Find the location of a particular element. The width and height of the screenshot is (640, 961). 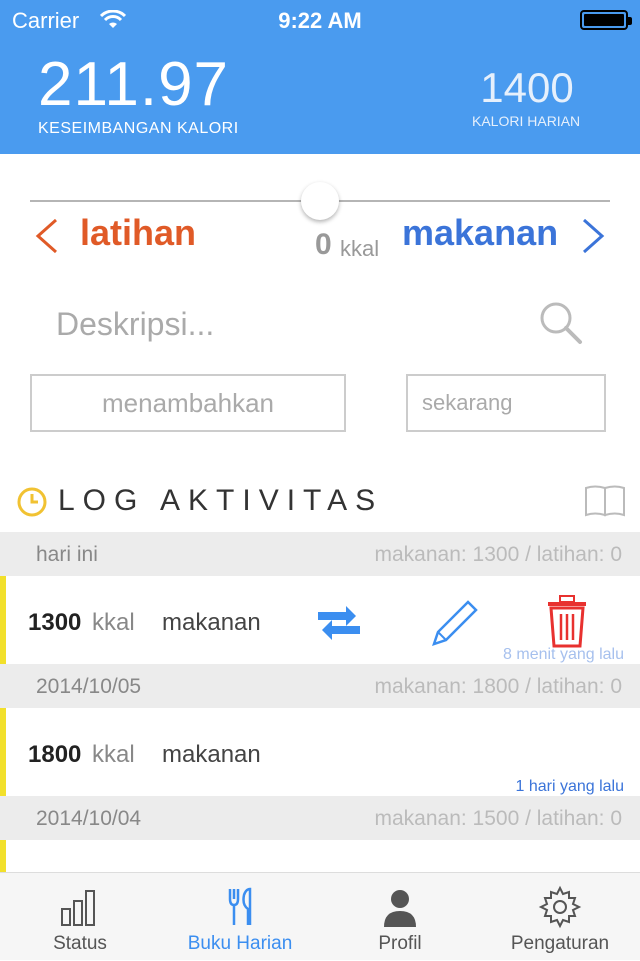

description-input is located at coordinates (276, 324).